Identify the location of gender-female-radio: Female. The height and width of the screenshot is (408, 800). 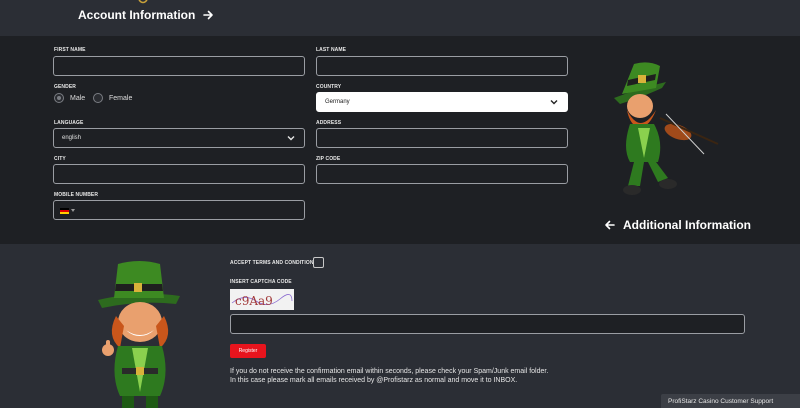
(112, 98).